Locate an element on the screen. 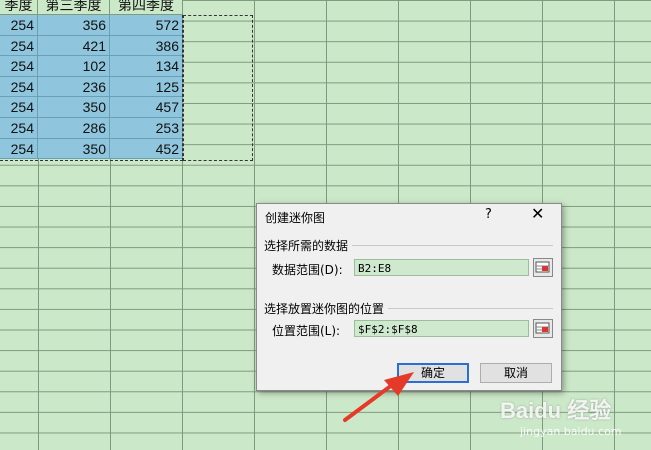  location-marquee is located at coordinates (218, 88).